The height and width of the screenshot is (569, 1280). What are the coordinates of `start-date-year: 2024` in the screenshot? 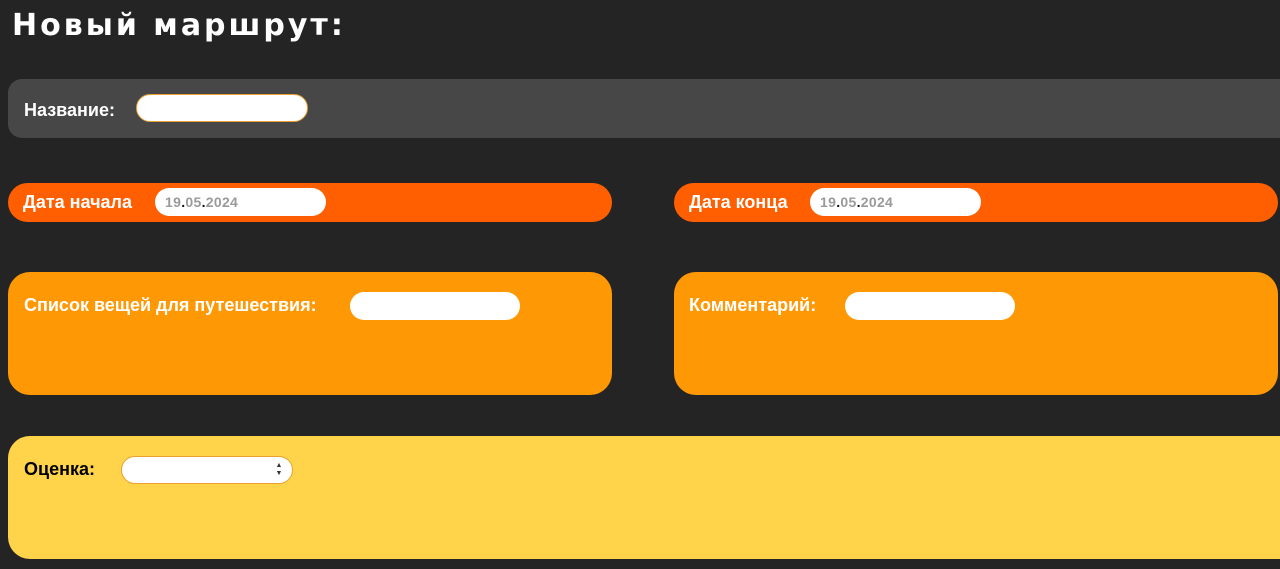 It's located at (222, 202).